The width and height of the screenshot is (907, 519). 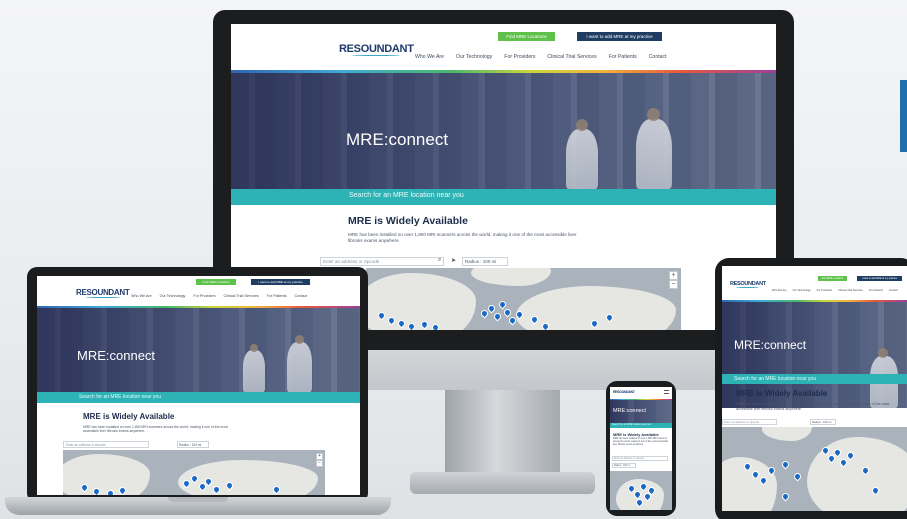 What do you see at coordinates (526, 36) in the screenshot?
I see `find-locations-button: Find MRE Locations` at bounding box center [526, 36].